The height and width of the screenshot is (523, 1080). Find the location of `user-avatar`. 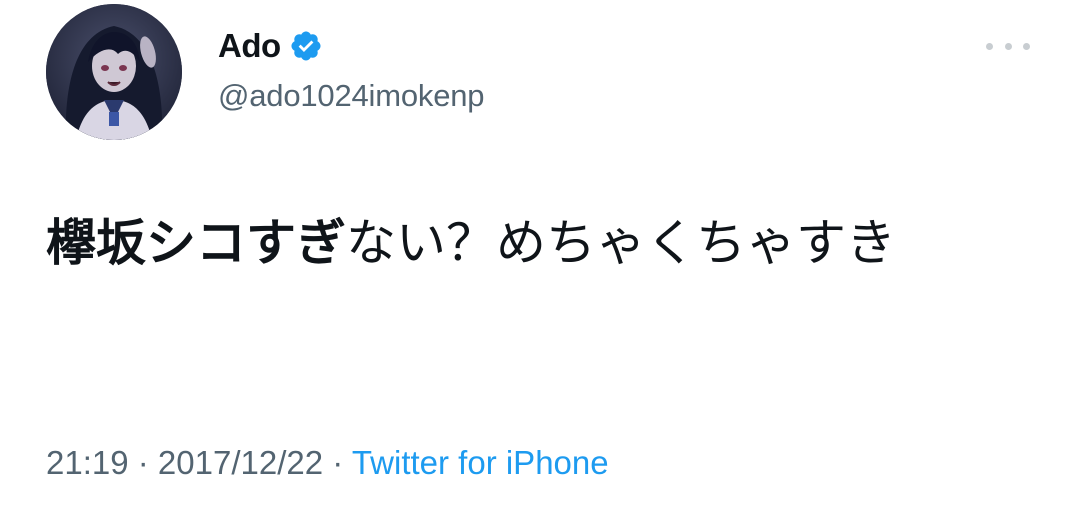

user-avatar is located at coordinates (114, 72).